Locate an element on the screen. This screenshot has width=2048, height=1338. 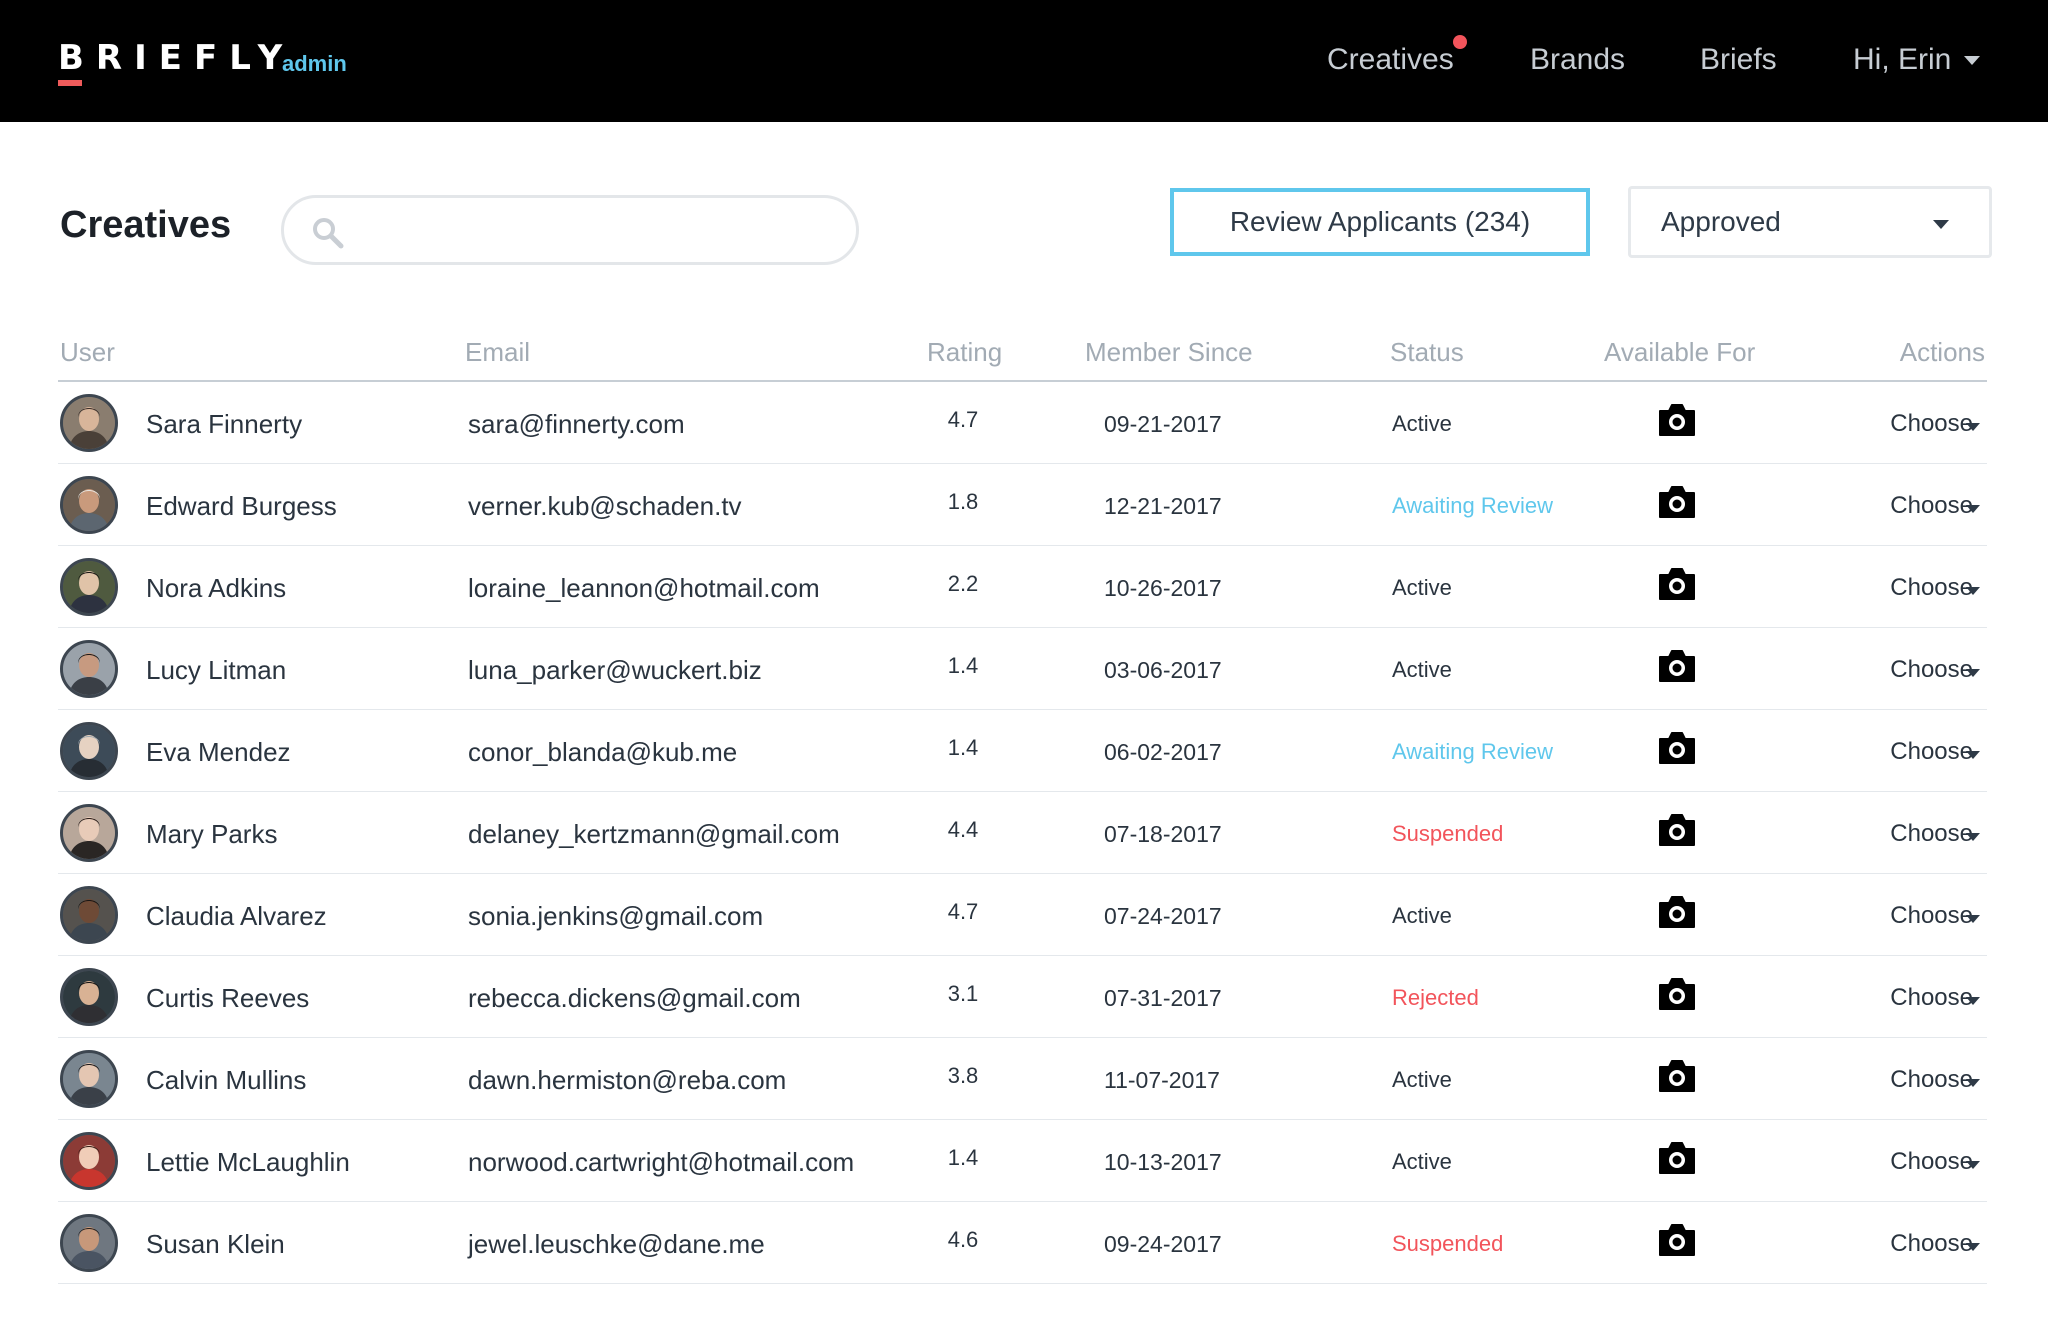
member-since-date: 07-31-2017 is located at coordinates (1163, 998).